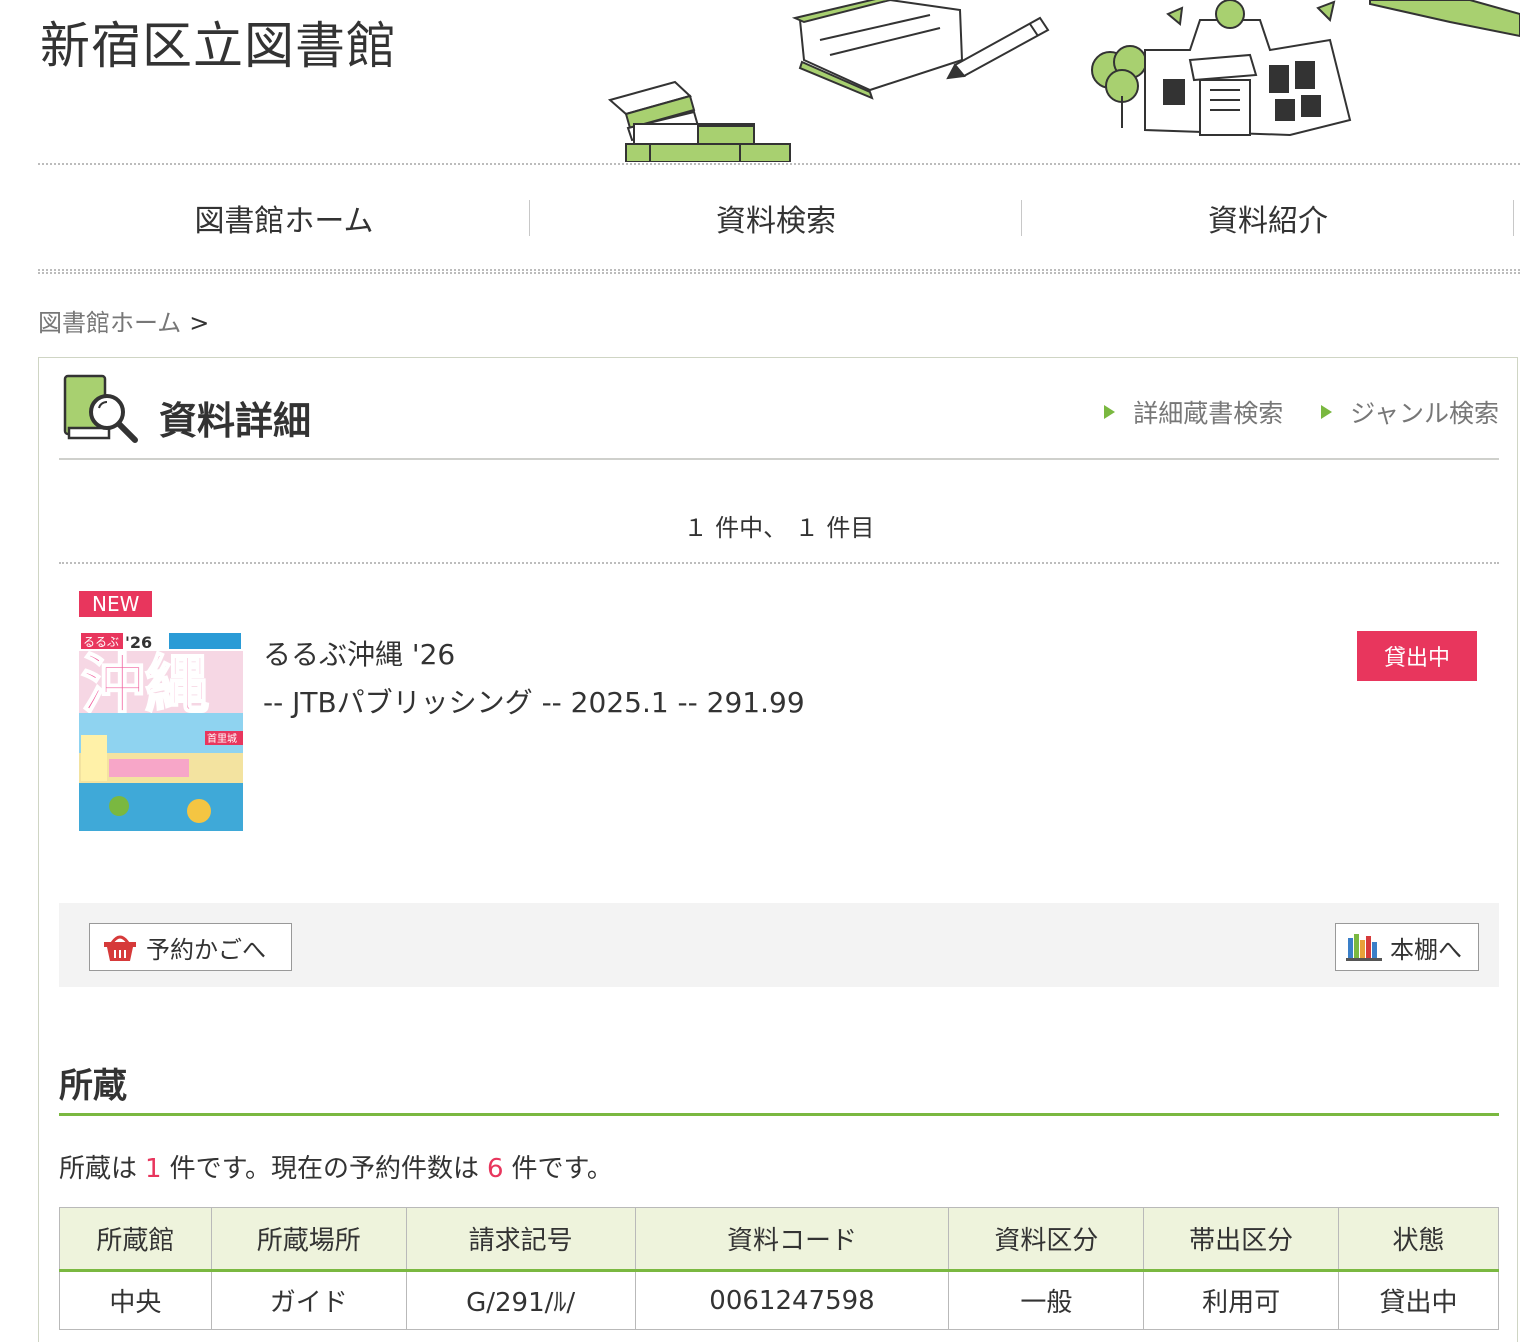 The width and height of the screenshot is (1520, 1342). Describe the element at coordinates (324, 1169) in the screenshot. I see `holdings-summary-middle: 件です。現在の予約件数は` at that location.